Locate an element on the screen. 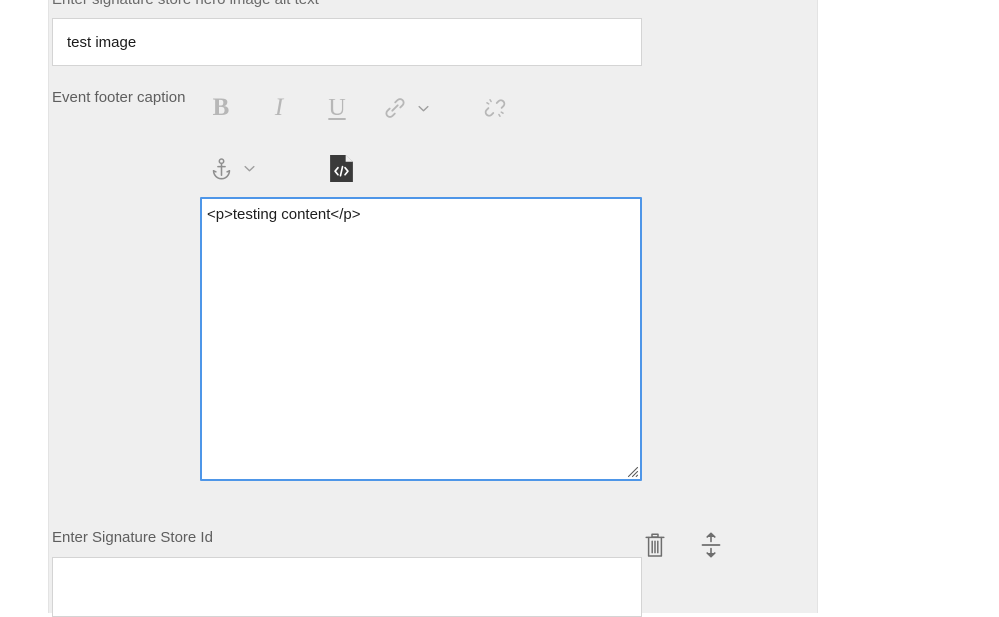  anchor-icon is located at coordinates (221, 168).